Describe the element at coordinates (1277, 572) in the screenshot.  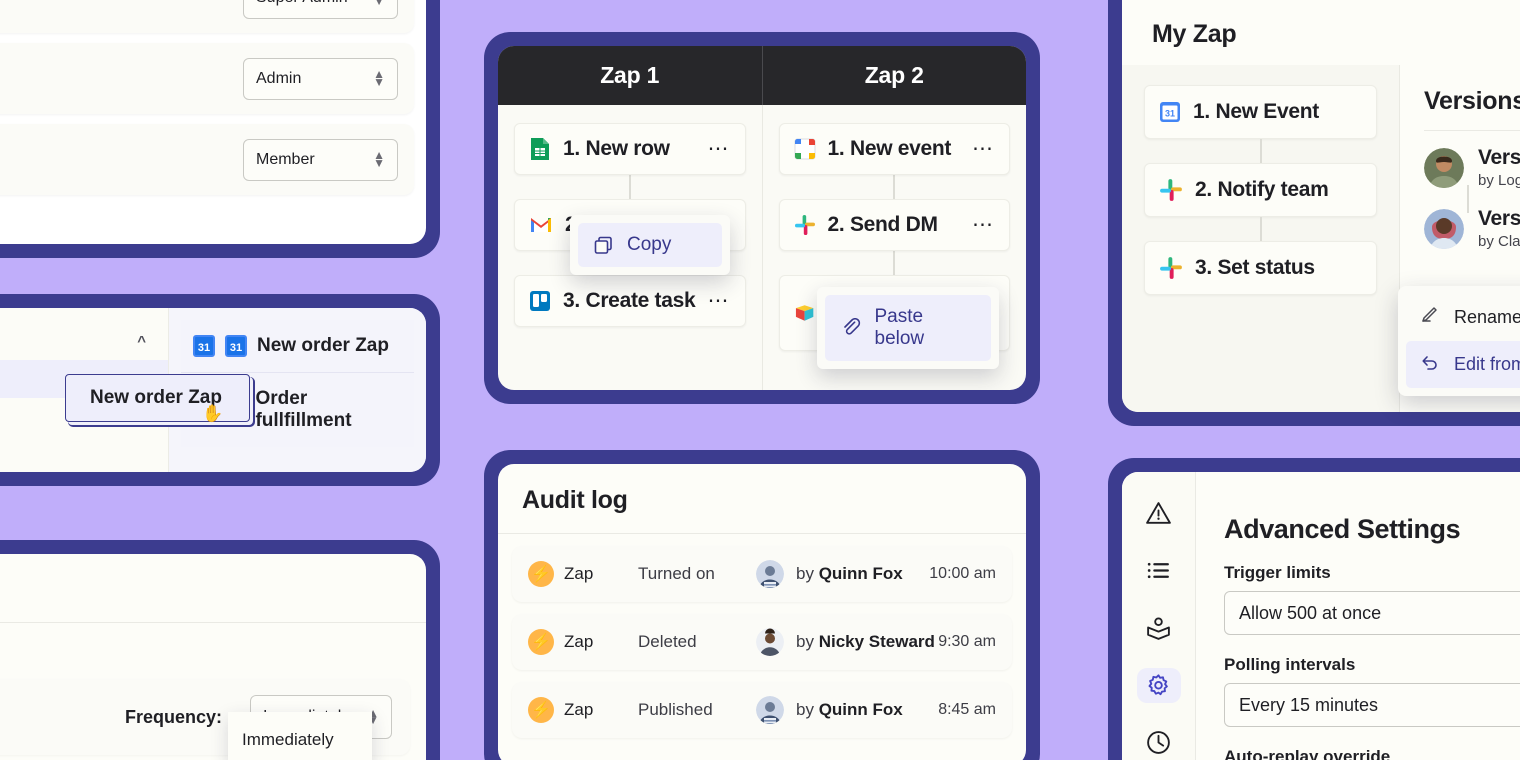
I see `trigger-limits-label: Trigger limits` at that location.